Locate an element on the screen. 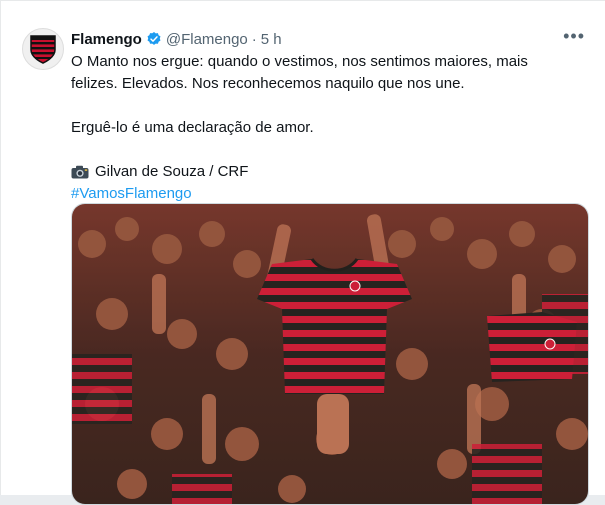 The image size is (605, 505). tweet-declaration: Erguê-lo é uma declaração de amor. is located at coordinates (192, 127).